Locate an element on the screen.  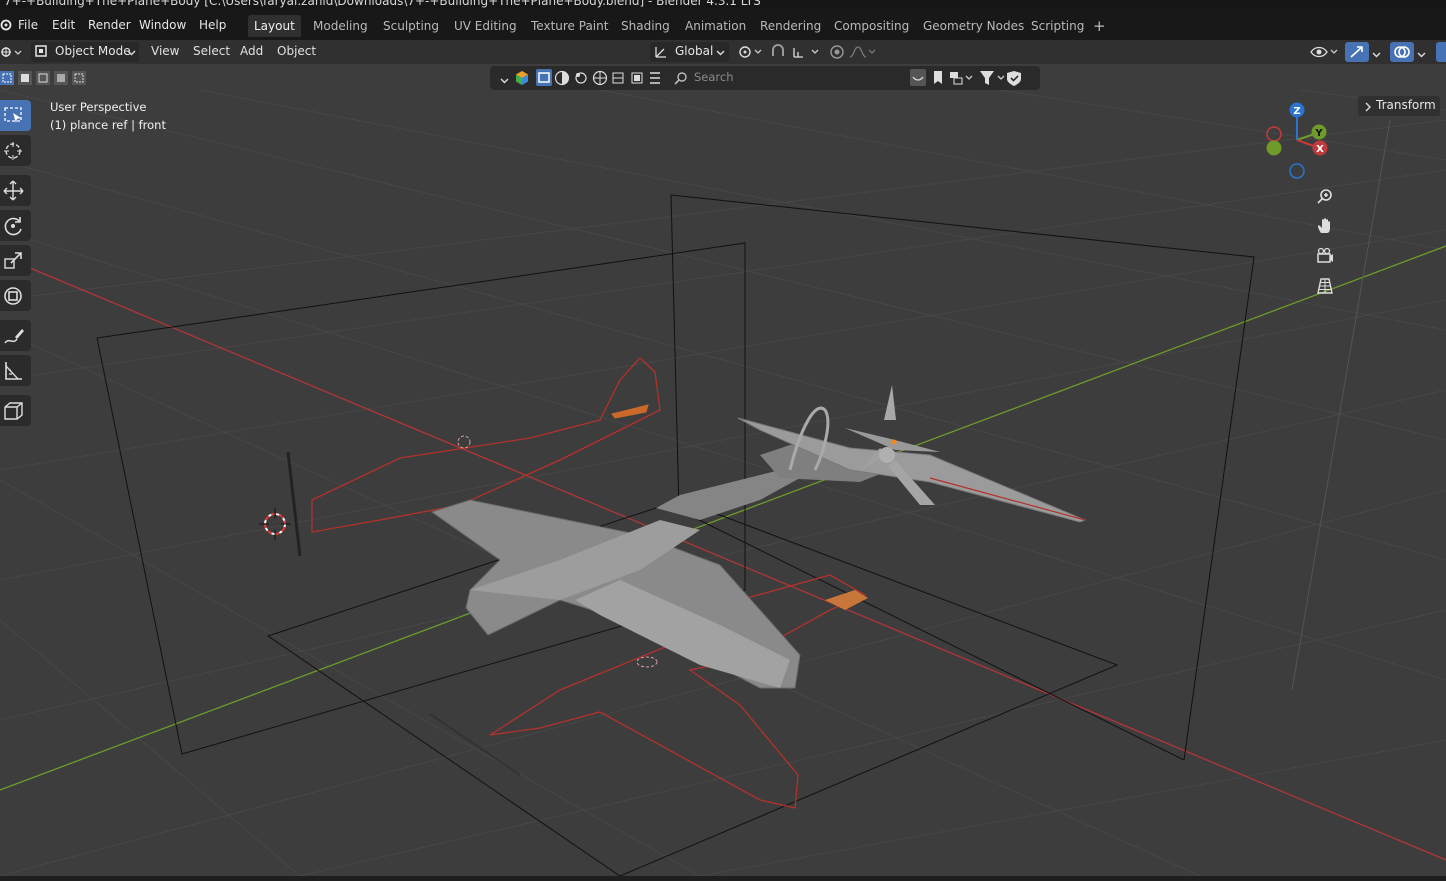
menu-file: File is located at coordinates (28, 25).